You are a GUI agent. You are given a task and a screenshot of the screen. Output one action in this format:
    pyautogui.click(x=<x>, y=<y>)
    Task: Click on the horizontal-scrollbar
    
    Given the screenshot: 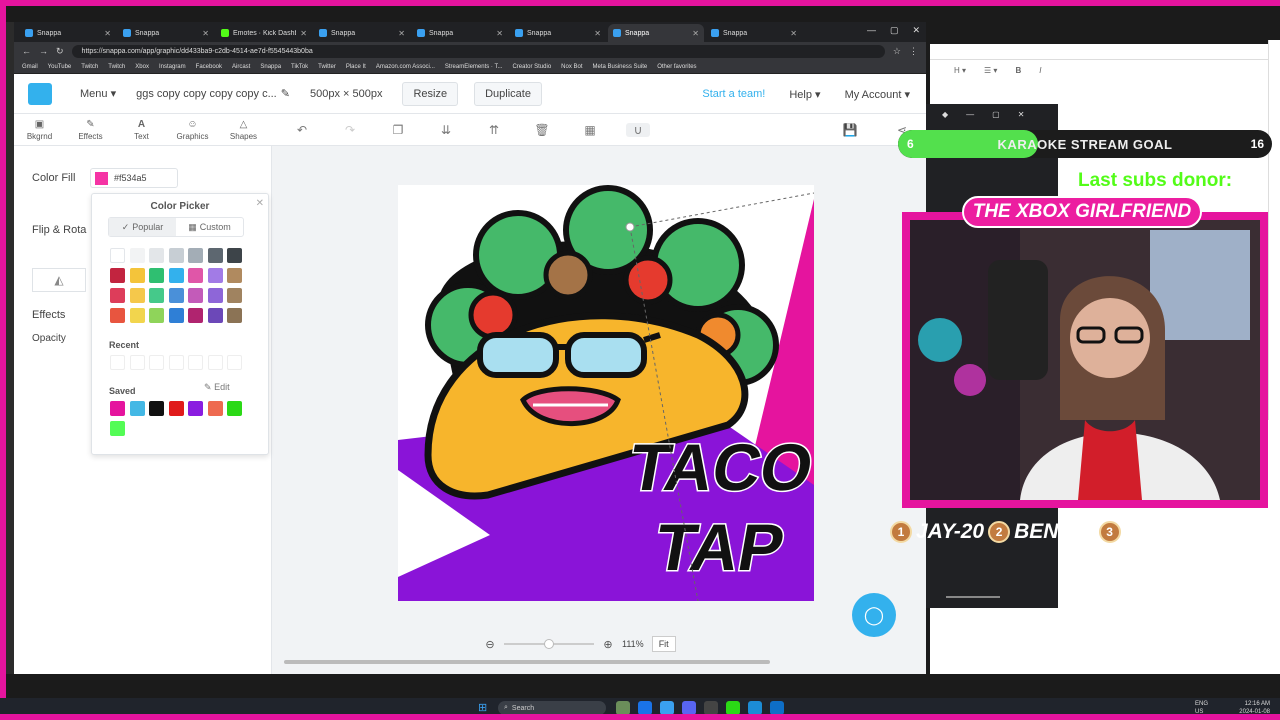 What is the action you would take?
    pyautogui.click(x=527, y=662)
    